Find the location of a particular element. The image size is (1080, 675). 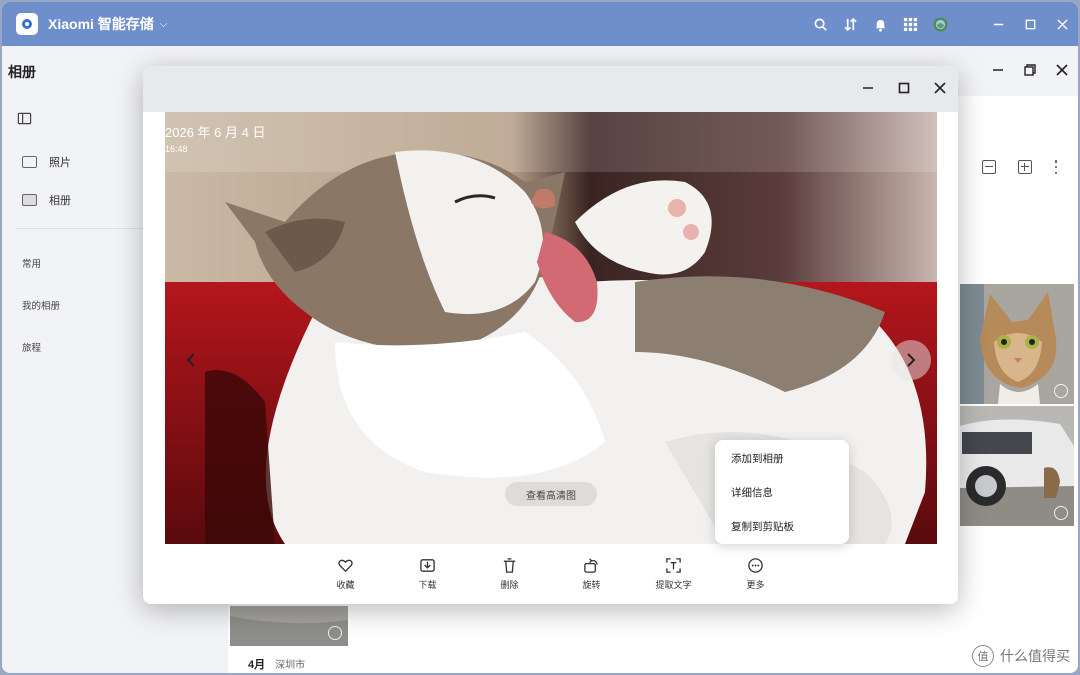

app-logo-icon is located at coordinates (27, 24).